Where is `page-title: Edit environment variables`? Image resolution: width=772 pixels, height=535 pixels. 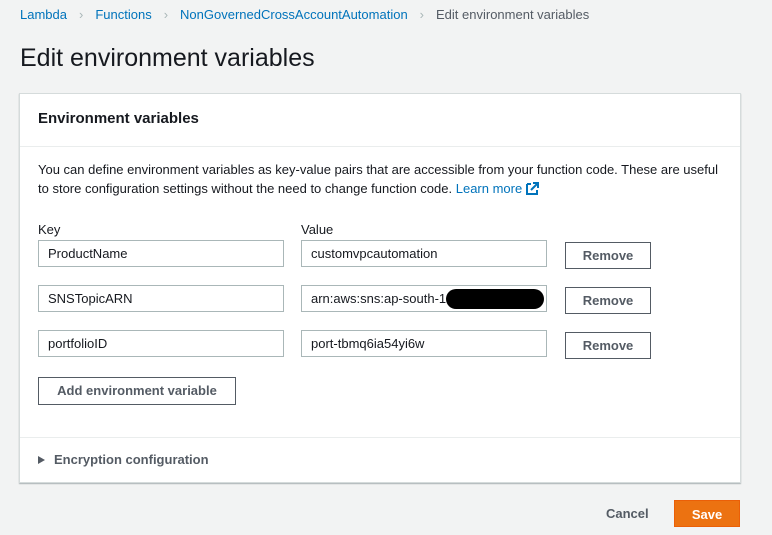 page-title: Edit environment variables is located at coordinates (167, 58).